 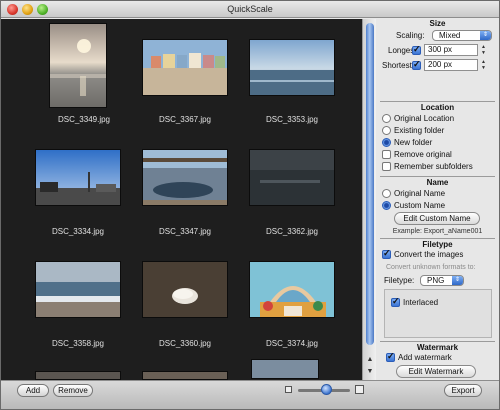 I want to click on option-label: Original Name, so click(x=420, y=193).